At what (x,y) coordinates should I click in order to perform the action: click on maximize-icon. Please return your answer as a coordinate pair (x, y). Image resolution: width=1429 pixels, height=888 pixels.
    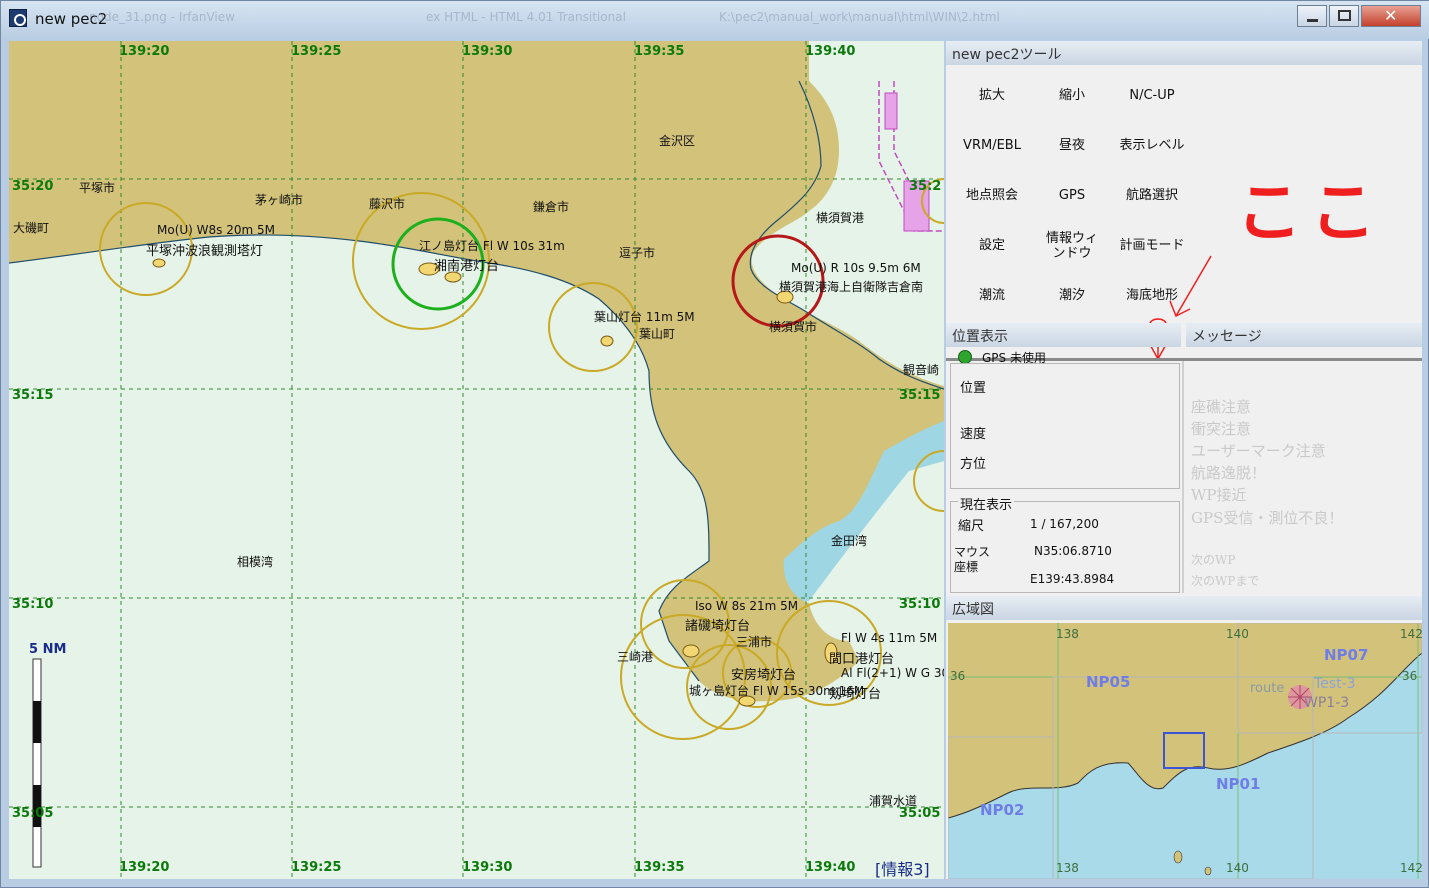
    Looking at the image, I should click on (1344, 15).